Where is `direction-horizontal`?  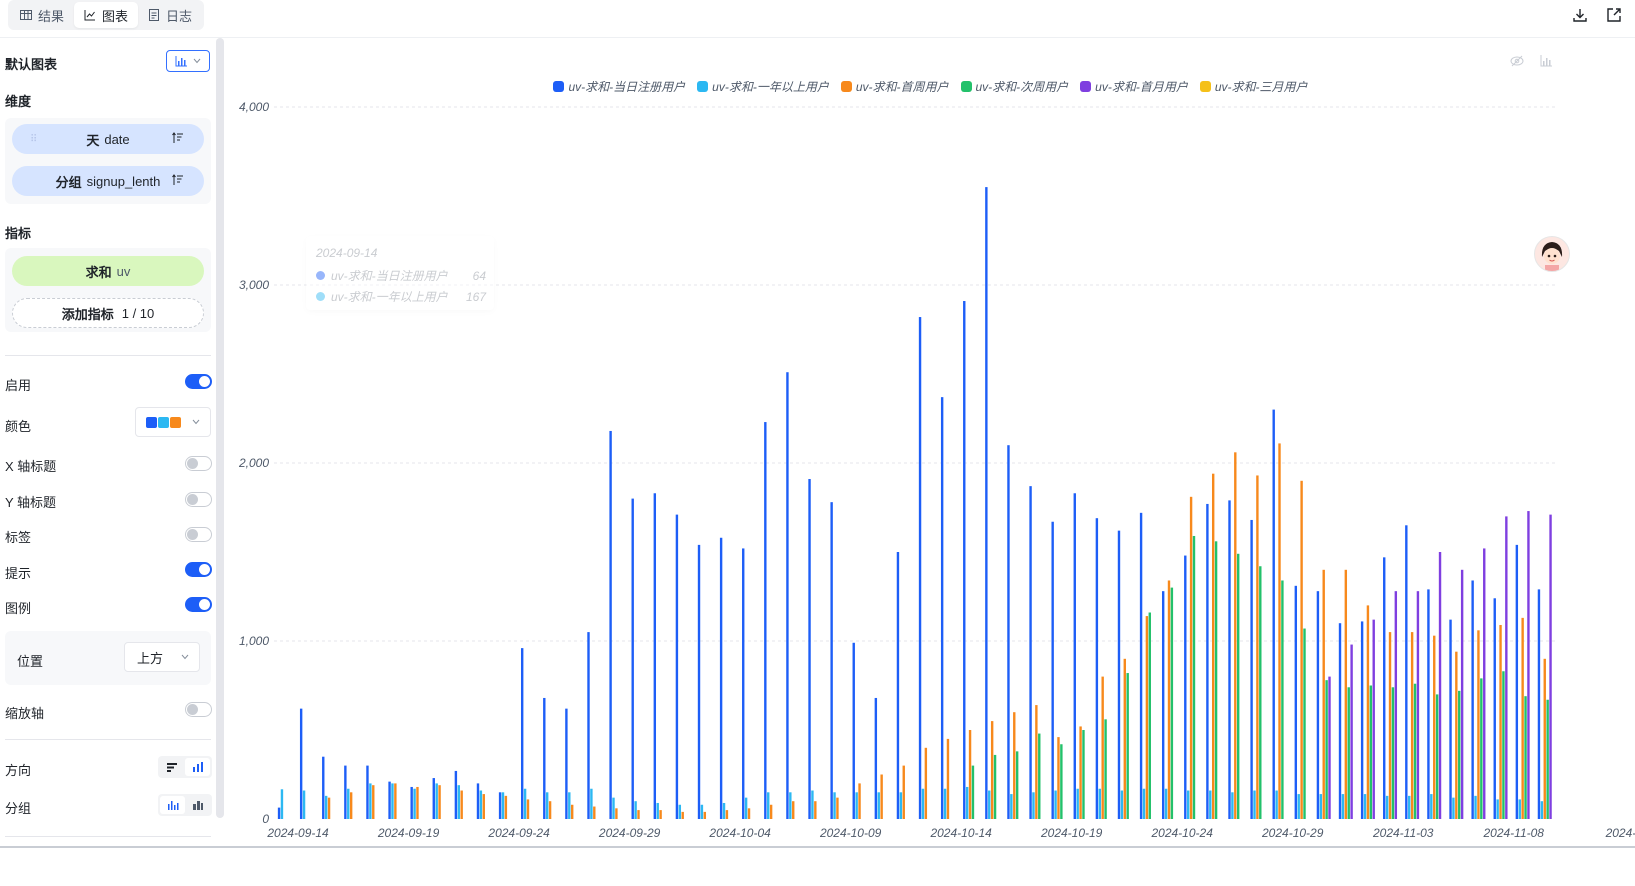
direction-horizontal is located at coordinates (172, 767).